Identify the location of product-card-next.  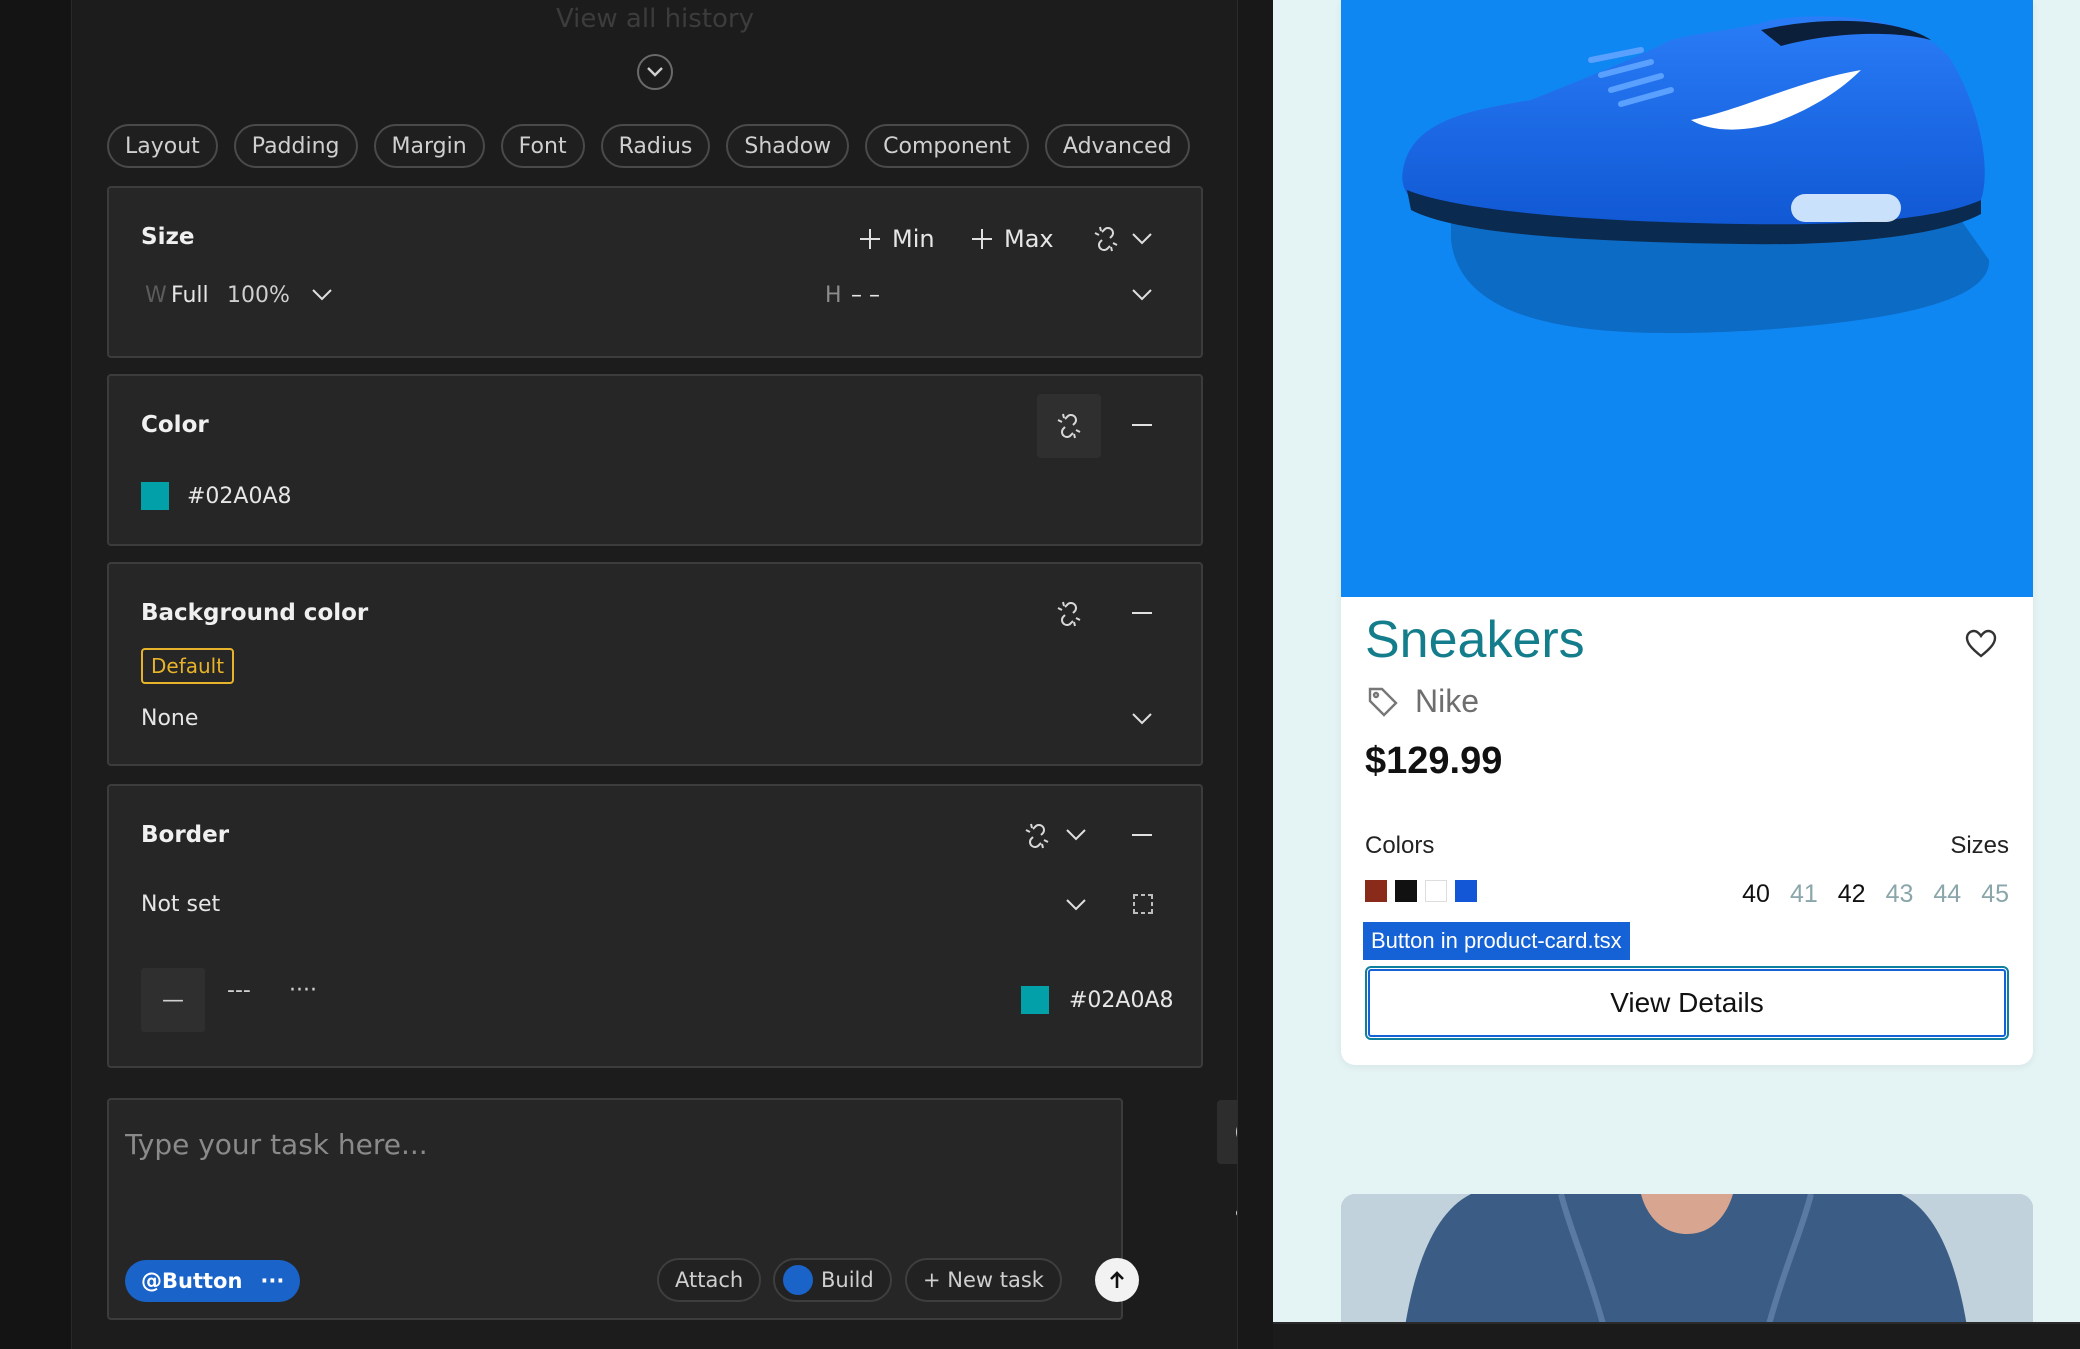
(1687, 1258).